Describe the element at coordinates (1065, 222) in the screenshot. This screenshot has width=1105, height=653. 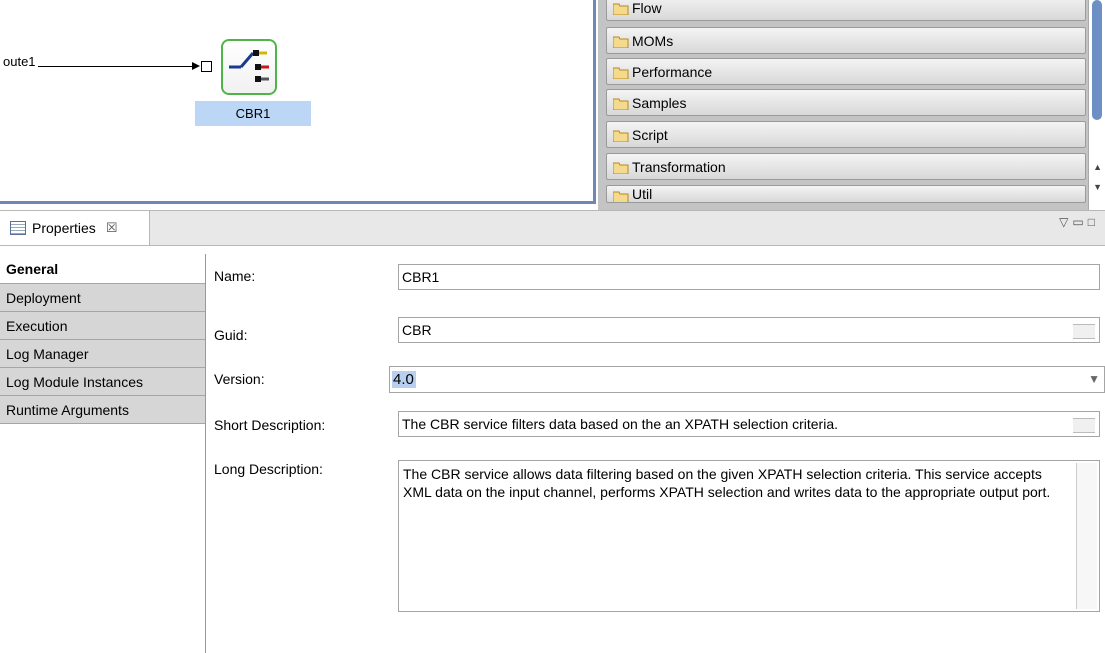
I see `view-menu-icon: ▽` at that location.